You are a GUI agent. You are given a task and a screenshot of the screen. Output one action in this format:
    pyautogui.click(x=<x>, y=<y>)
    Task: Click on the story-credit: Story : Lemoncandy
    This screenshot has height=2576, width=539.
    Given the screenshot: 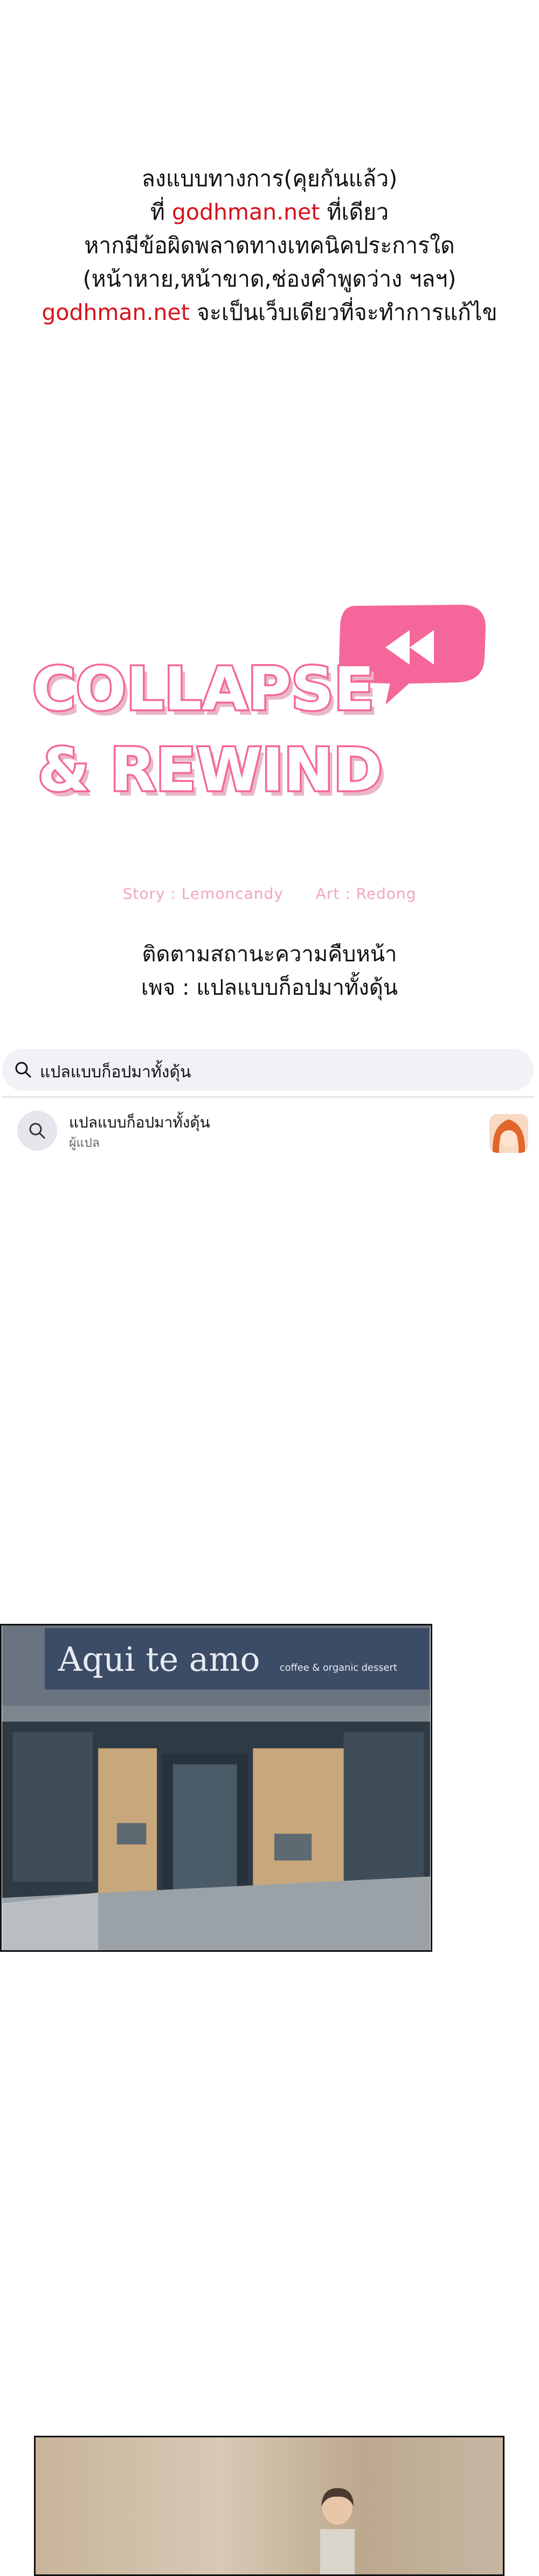 What is the action you would take?
    pyautogui.click(x=203, y=894)
    